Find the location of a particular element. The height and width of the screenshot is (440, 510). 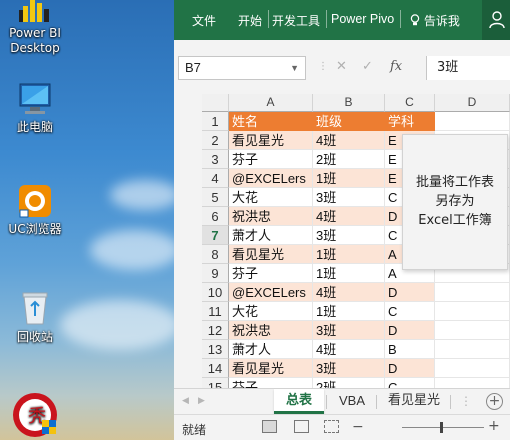

insert-function-button: fx is located at coordinates (396, 66).